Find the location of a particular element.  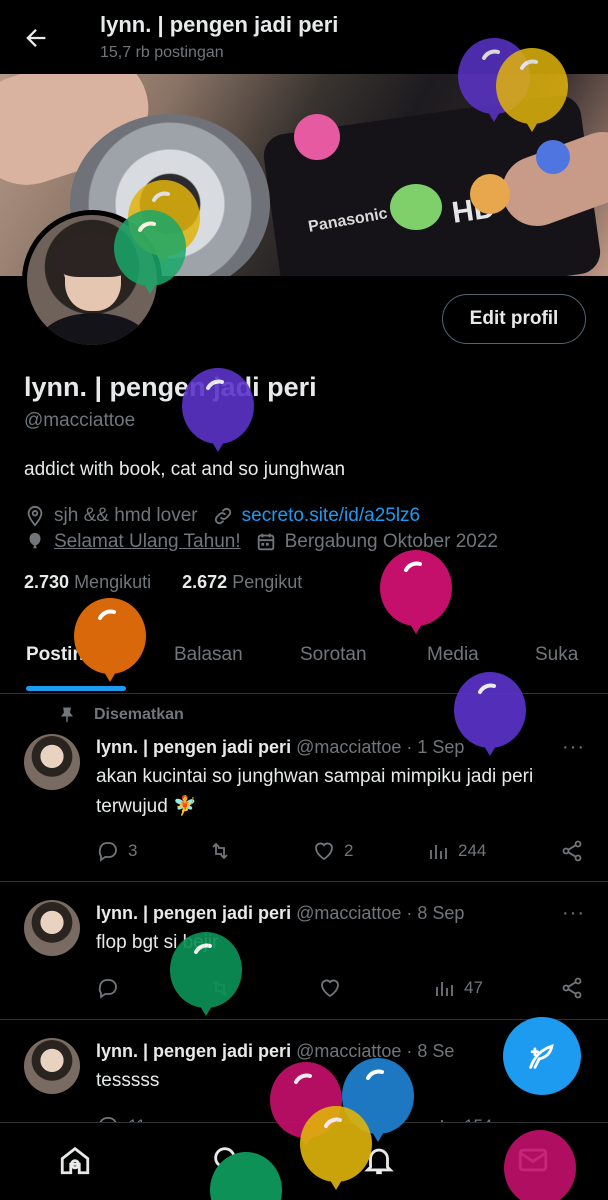

views-button: 47 is located at coordinates (457, 988).